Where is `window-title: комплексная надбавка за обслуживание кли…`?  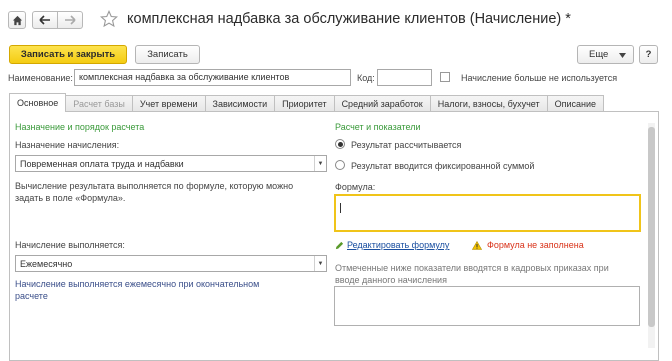
window-title: комплексная надбавка за обслуживание кли… is located at coordinates (349, 19).